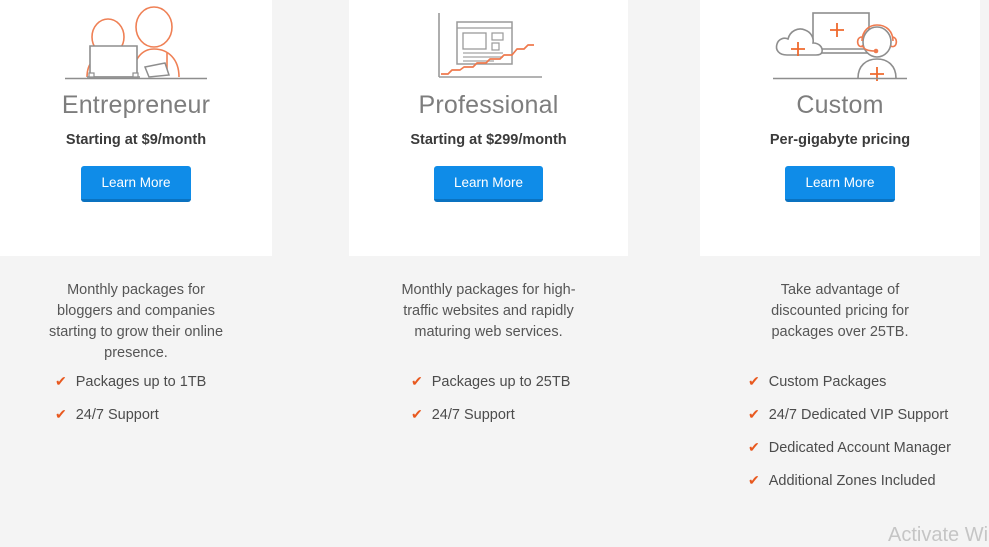 Image resolution: width=989 pixels, height=547 pixels. What do you see at coordinates (984, 128) in the screenshot?
I see `right-gutter` at bounding box center [984, 128].